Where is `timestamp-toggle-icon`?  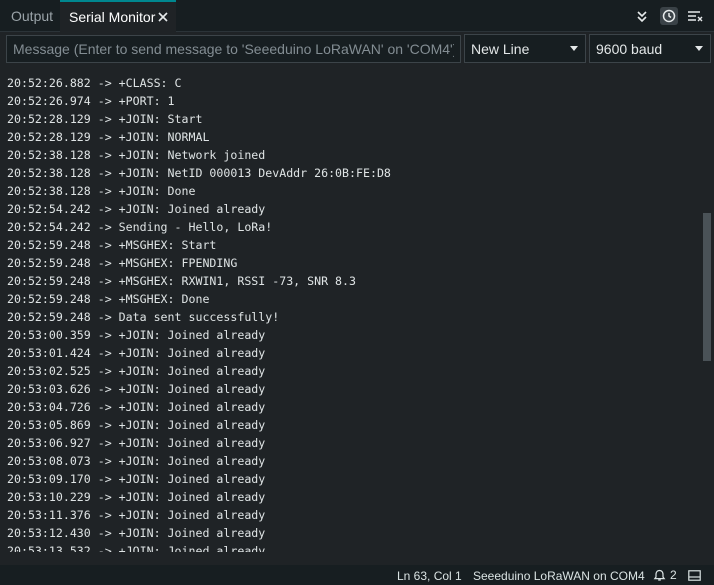 timestamp-toggle-icon is located at coordinates (669, 16).